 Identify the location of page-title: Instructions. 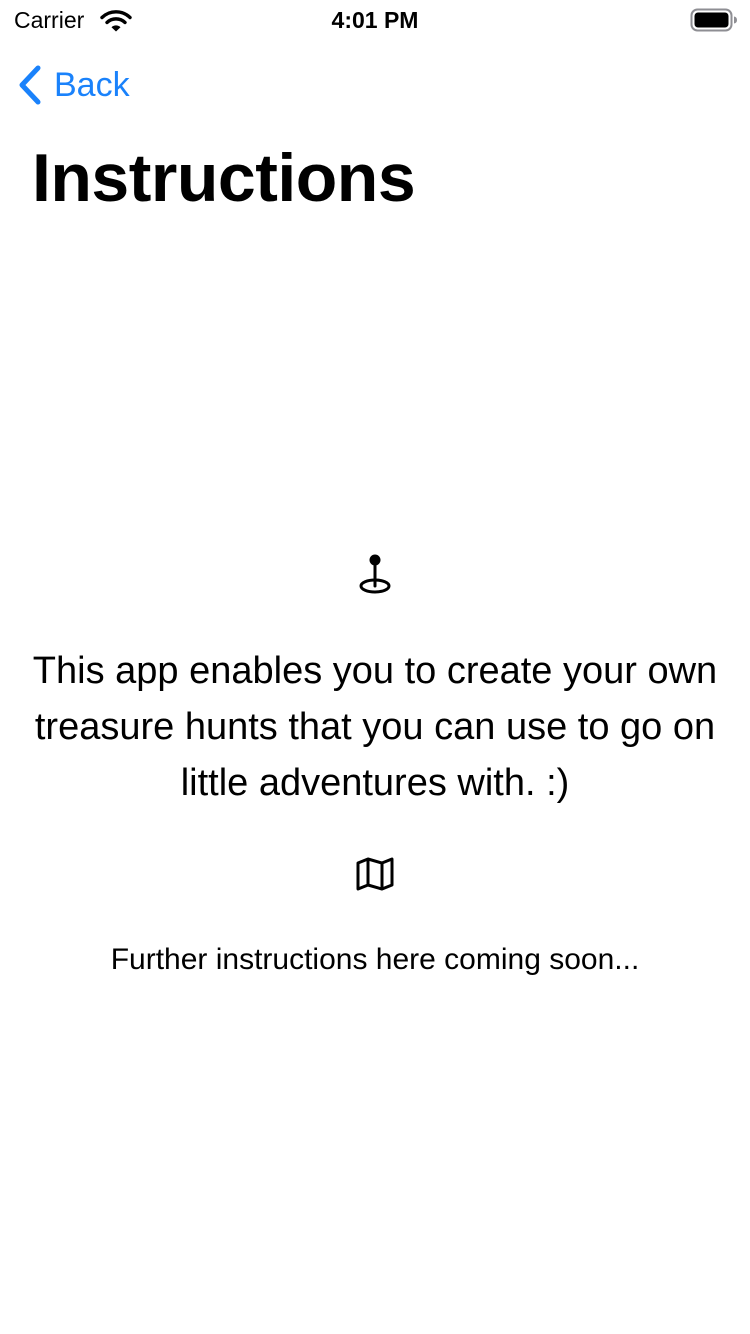
(224, 178).